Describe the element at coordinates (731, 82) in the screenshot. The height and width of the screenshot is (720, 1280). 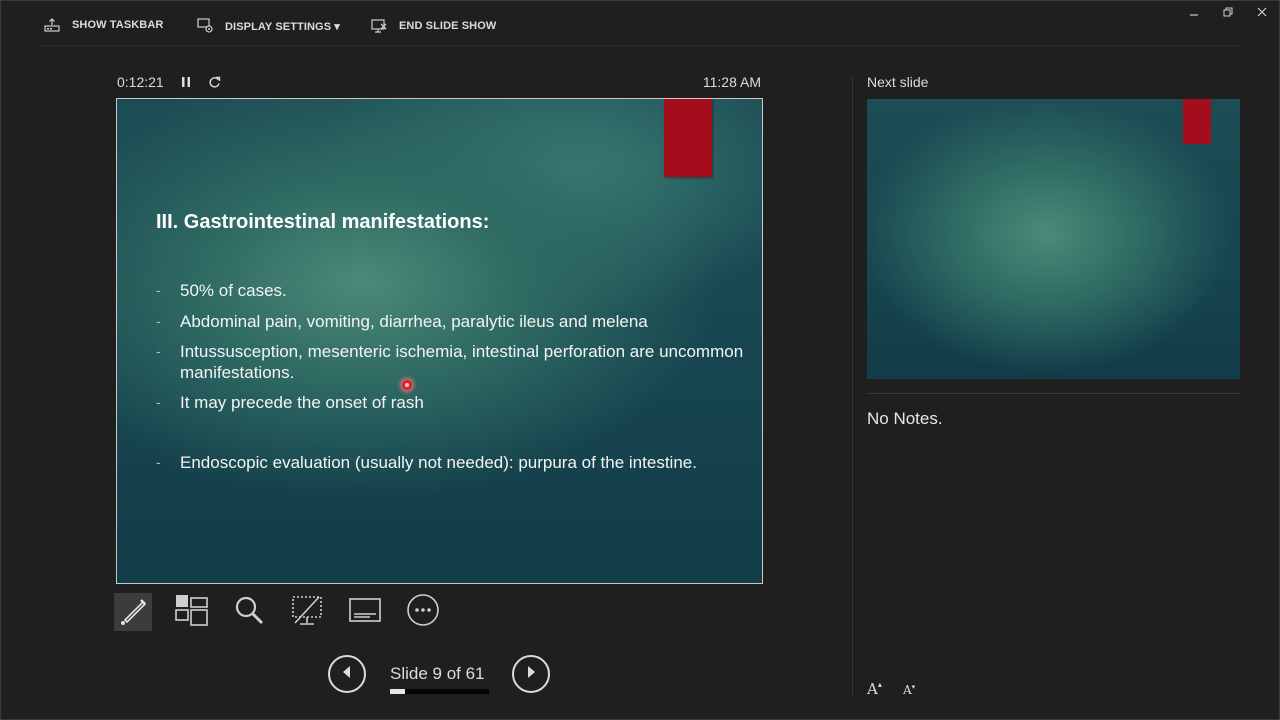
I see `current-time: 11:28 AM` at that location.